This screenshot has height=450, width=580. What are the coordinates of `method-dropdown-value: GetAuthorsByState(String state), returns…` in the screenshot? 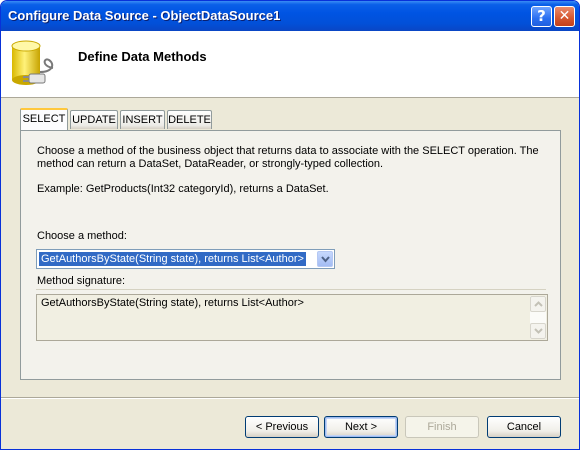 It's located at (172, 259).